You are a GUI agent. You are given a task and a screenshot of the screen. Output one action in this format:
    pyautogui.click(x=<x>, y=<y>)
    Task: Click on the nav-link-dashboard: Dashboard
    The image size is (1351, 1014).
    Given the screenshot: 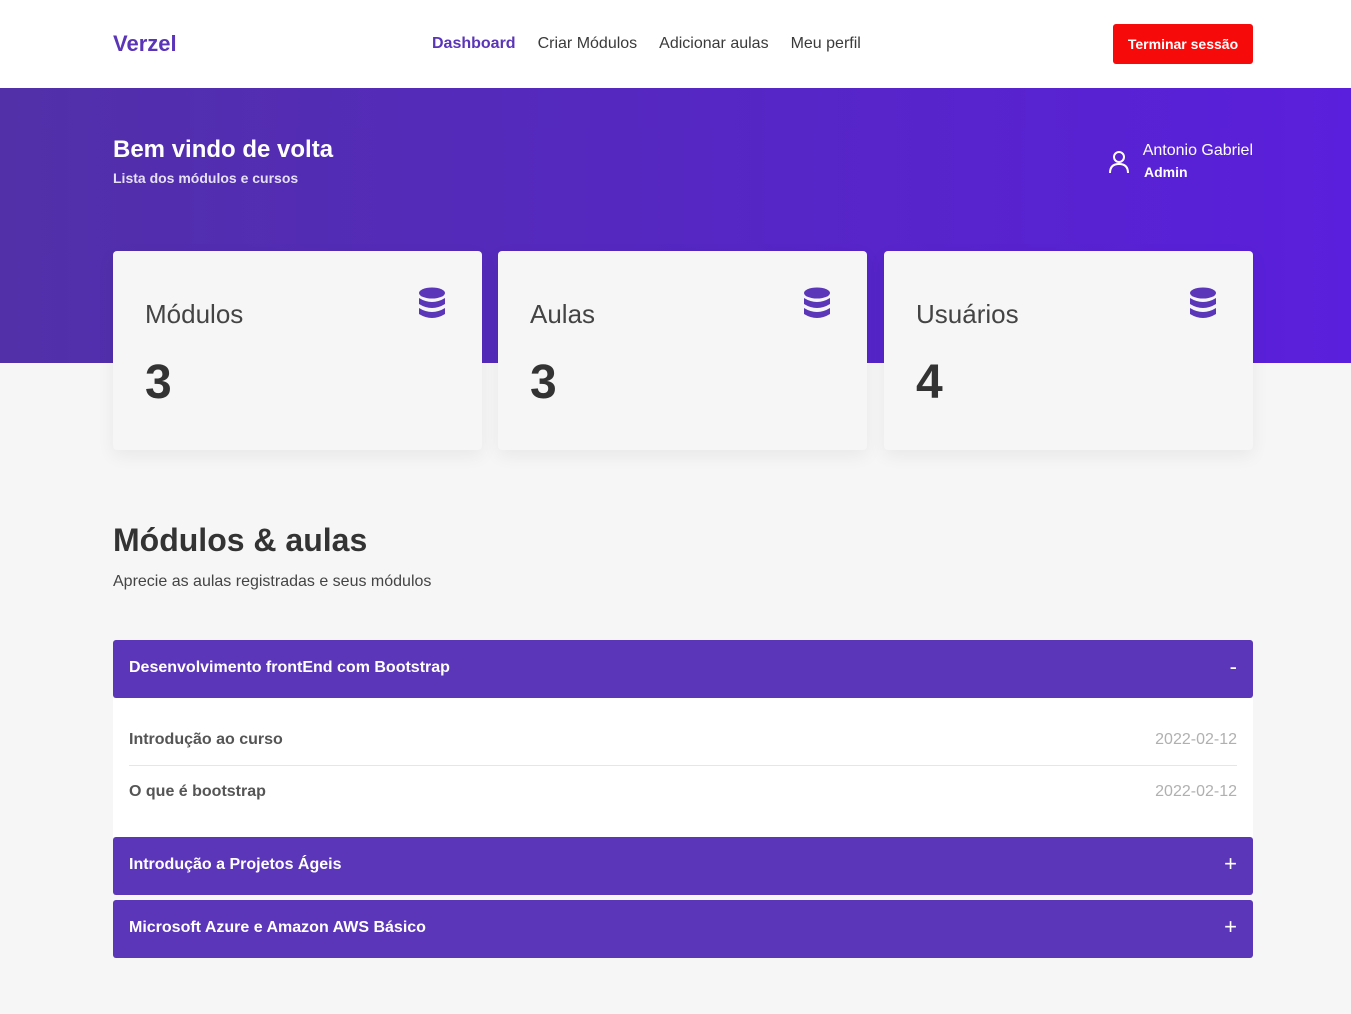 What is the action you would take?
    pyautogui.click(x=474, y=44)
    